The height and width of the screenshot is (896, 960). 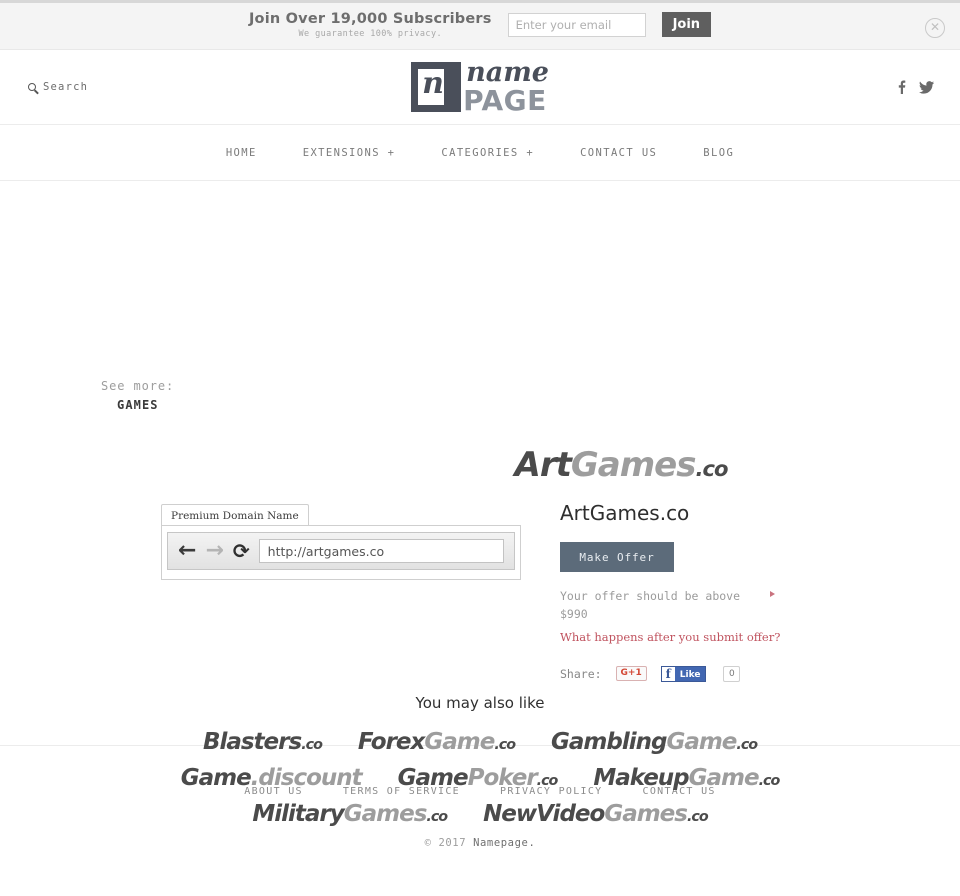 I want to click on breadcrumb-category: GAMES, so click(x=145, y=405).